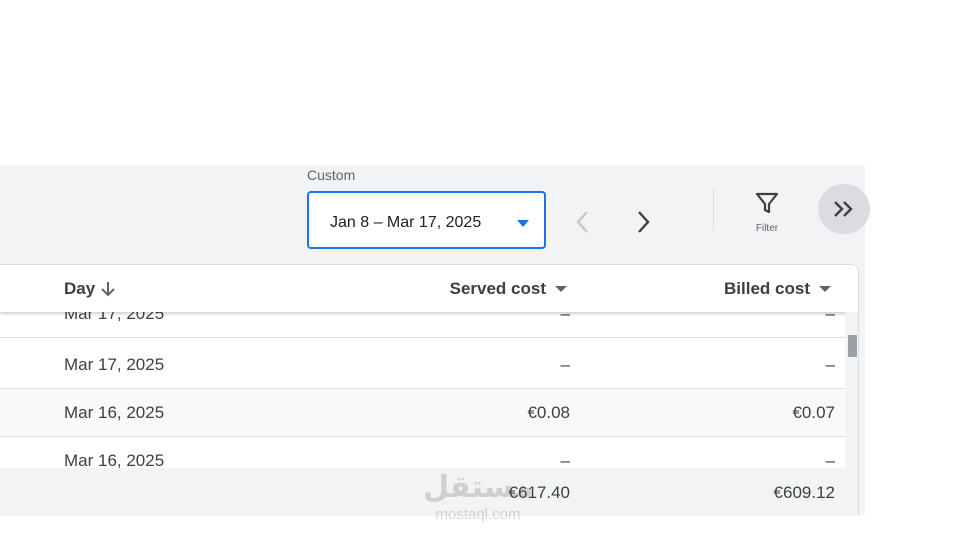 The height and width of the screenshot is (537, 954). I want to click on toolbar-divider, so click(713, 209).